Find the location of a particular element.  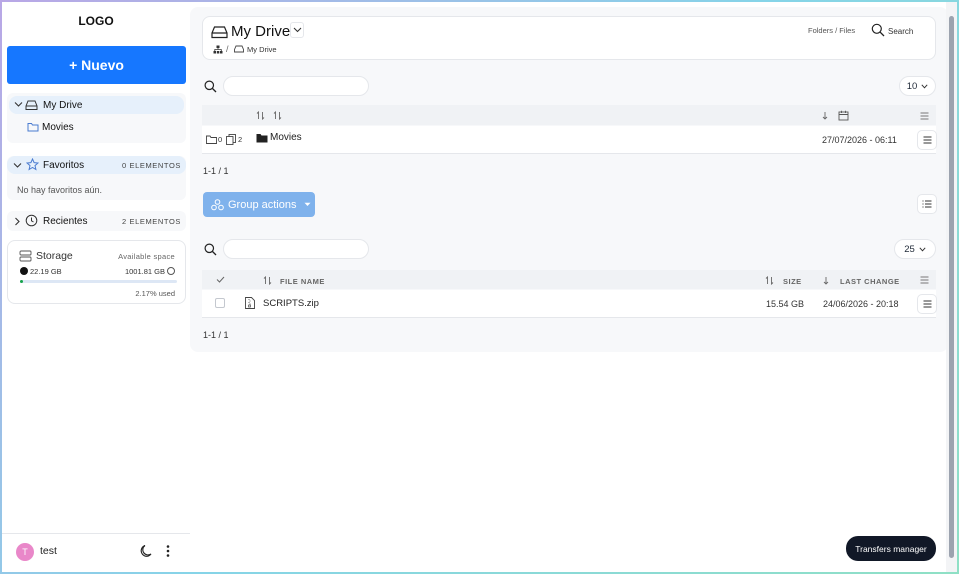

check-all-icon is located at coordinates (220, 279).